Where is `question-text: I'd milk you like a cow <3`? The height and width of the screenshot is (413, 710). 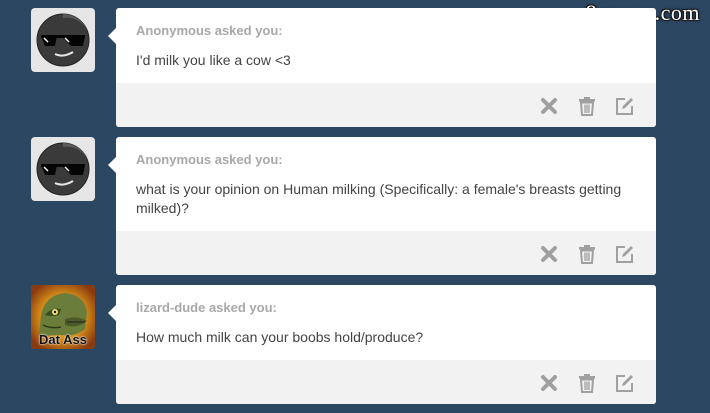
question-text: I'd milk you like a cow <3 is located at coordinates (213, 60).